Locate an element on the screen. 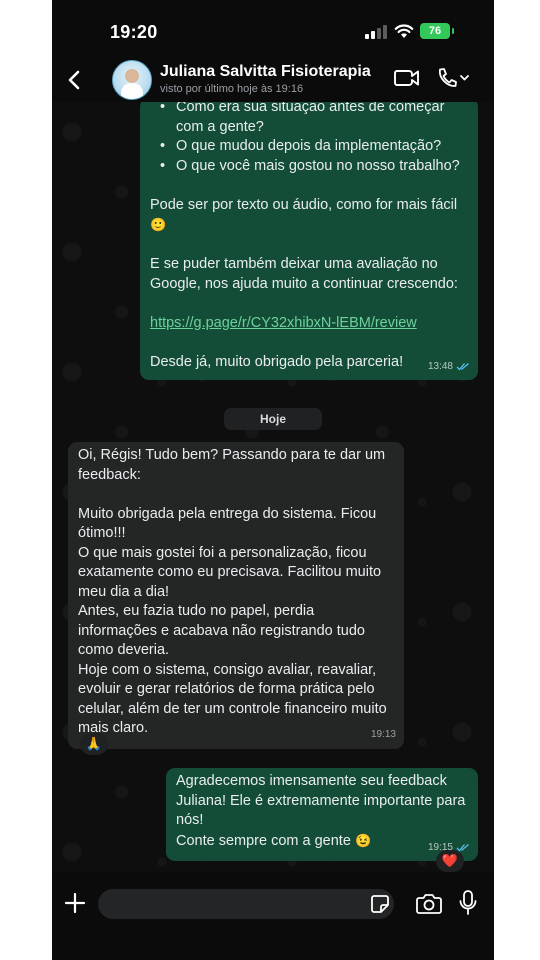 This screenshot has width=540, height=960. message-text: Conte sempre com a gente 😉 is located at coordinates (321, 841).